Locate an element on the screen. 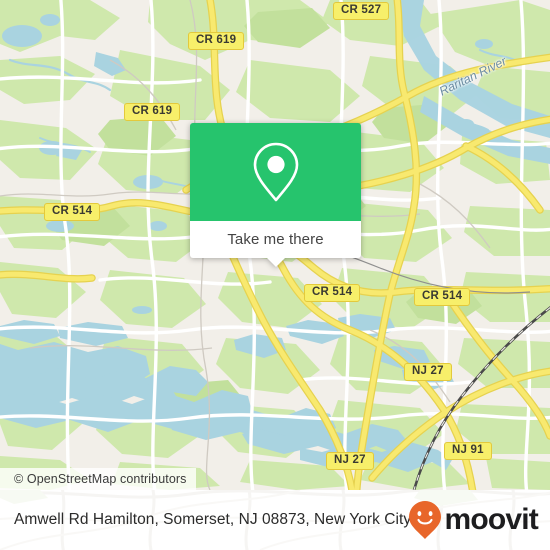 The height and width of the screenshot is (550, 550). shield-cr-527: CR 527 is located at coordinates (361, 11).